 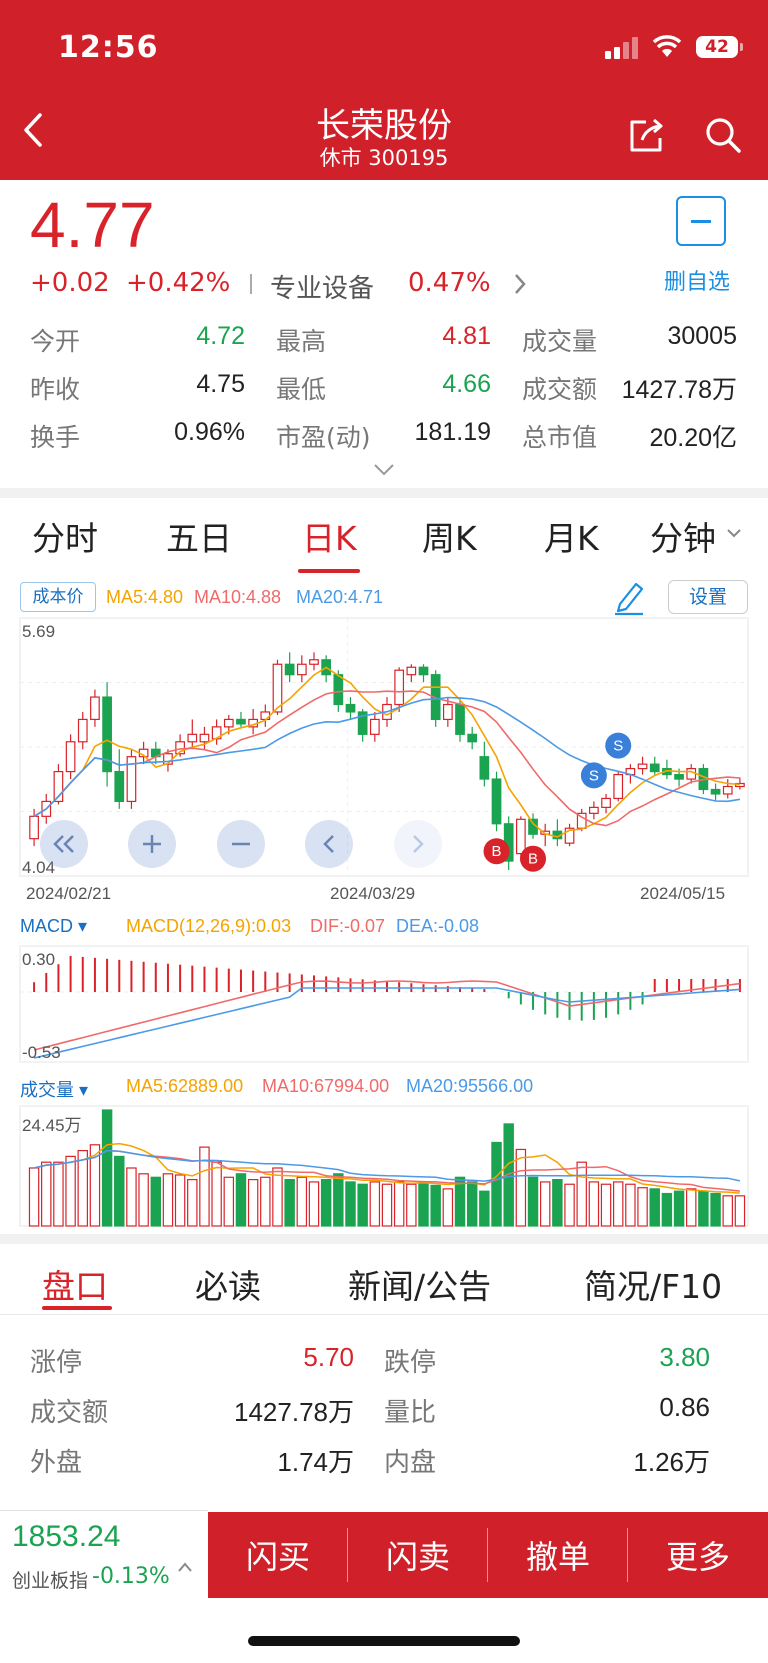 I want to click on macd-frame, so click(x=384, y=1004).